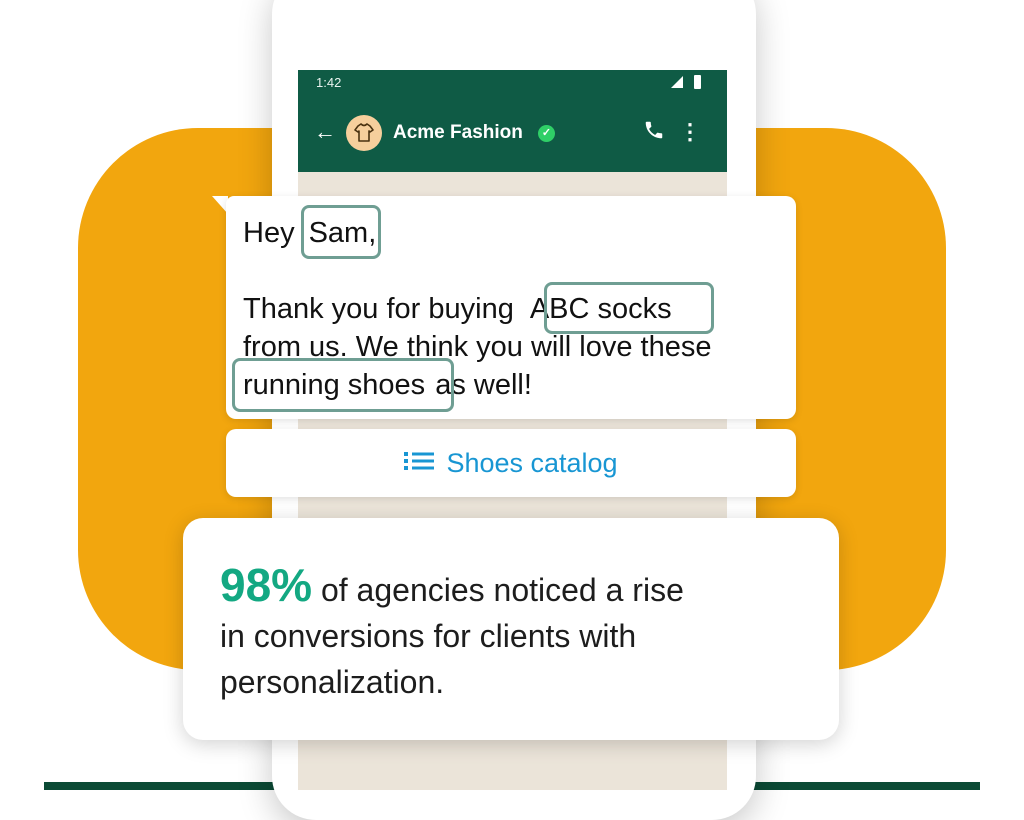  Describe the element at coordinates (378, 309) in the screenshot. I see `line2-text: Thank you for buying` at that location.